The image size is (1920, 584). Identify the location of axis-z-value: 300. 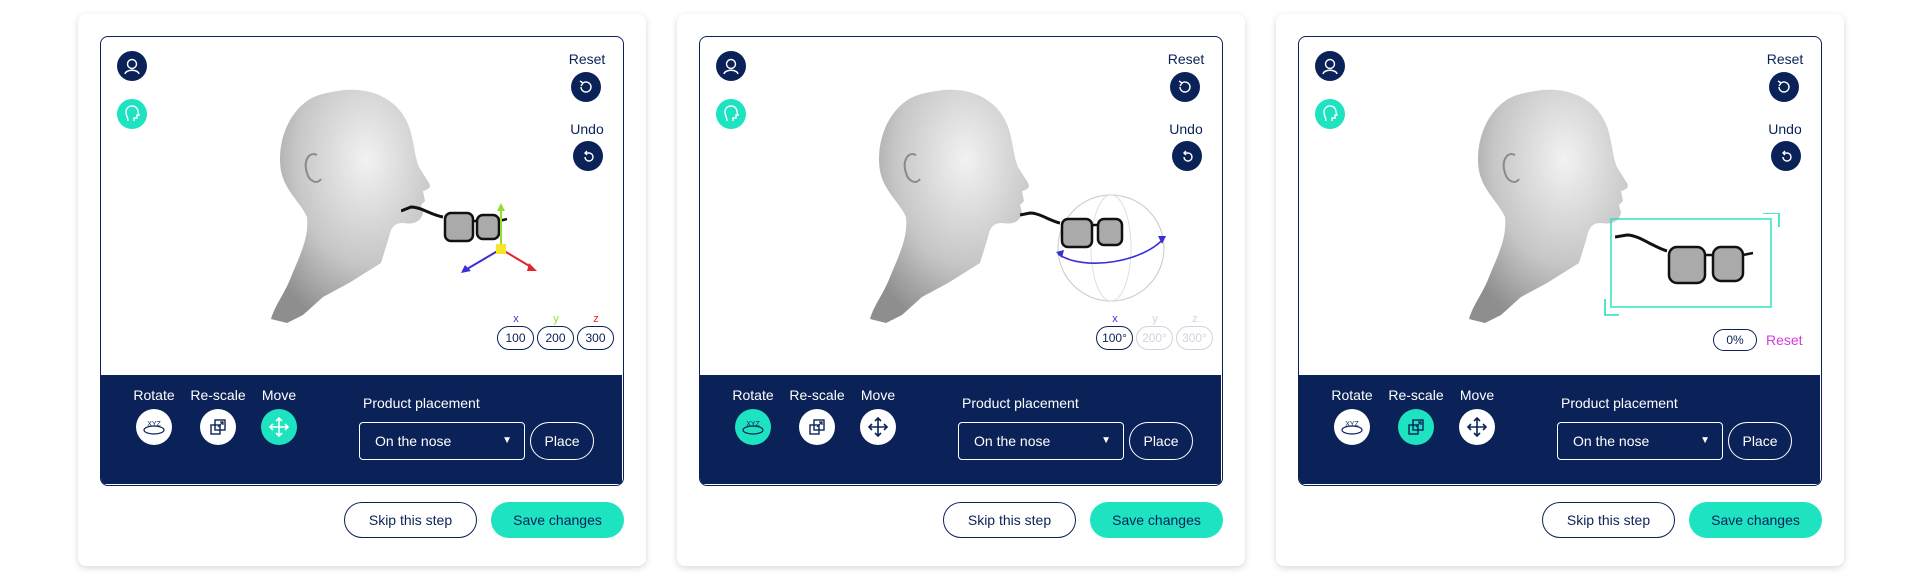
(595, 338).